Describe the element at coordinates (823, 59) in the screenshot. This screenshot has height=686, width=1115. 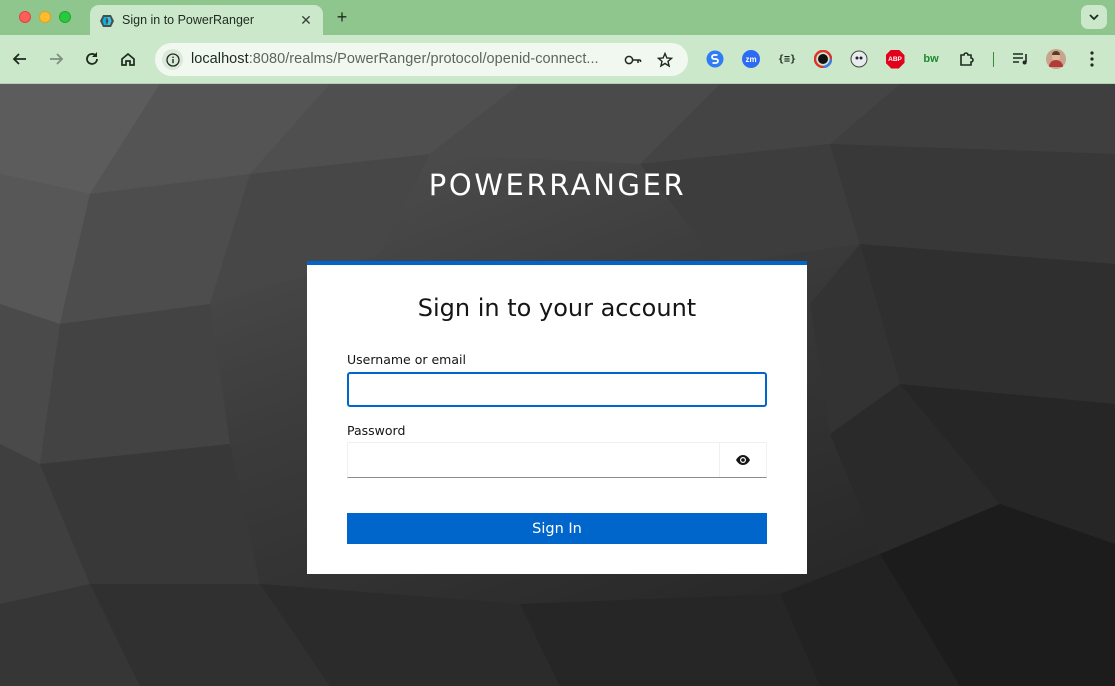
I see `color-picker-icon` at that location.